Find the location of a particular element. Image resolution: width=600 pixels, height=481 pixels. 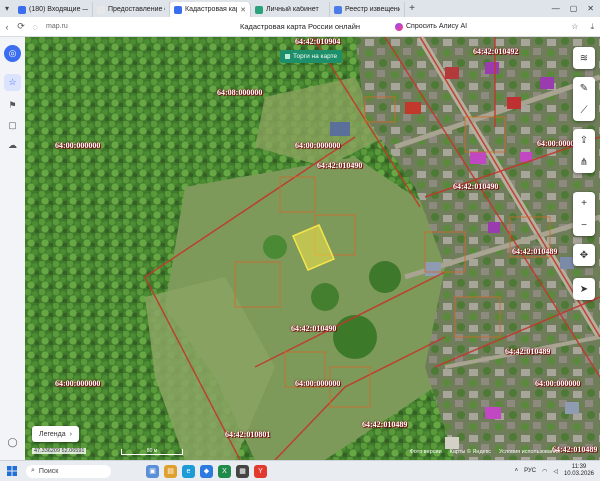

taskview-icon: ▣ is located at coordinates (152, 471).